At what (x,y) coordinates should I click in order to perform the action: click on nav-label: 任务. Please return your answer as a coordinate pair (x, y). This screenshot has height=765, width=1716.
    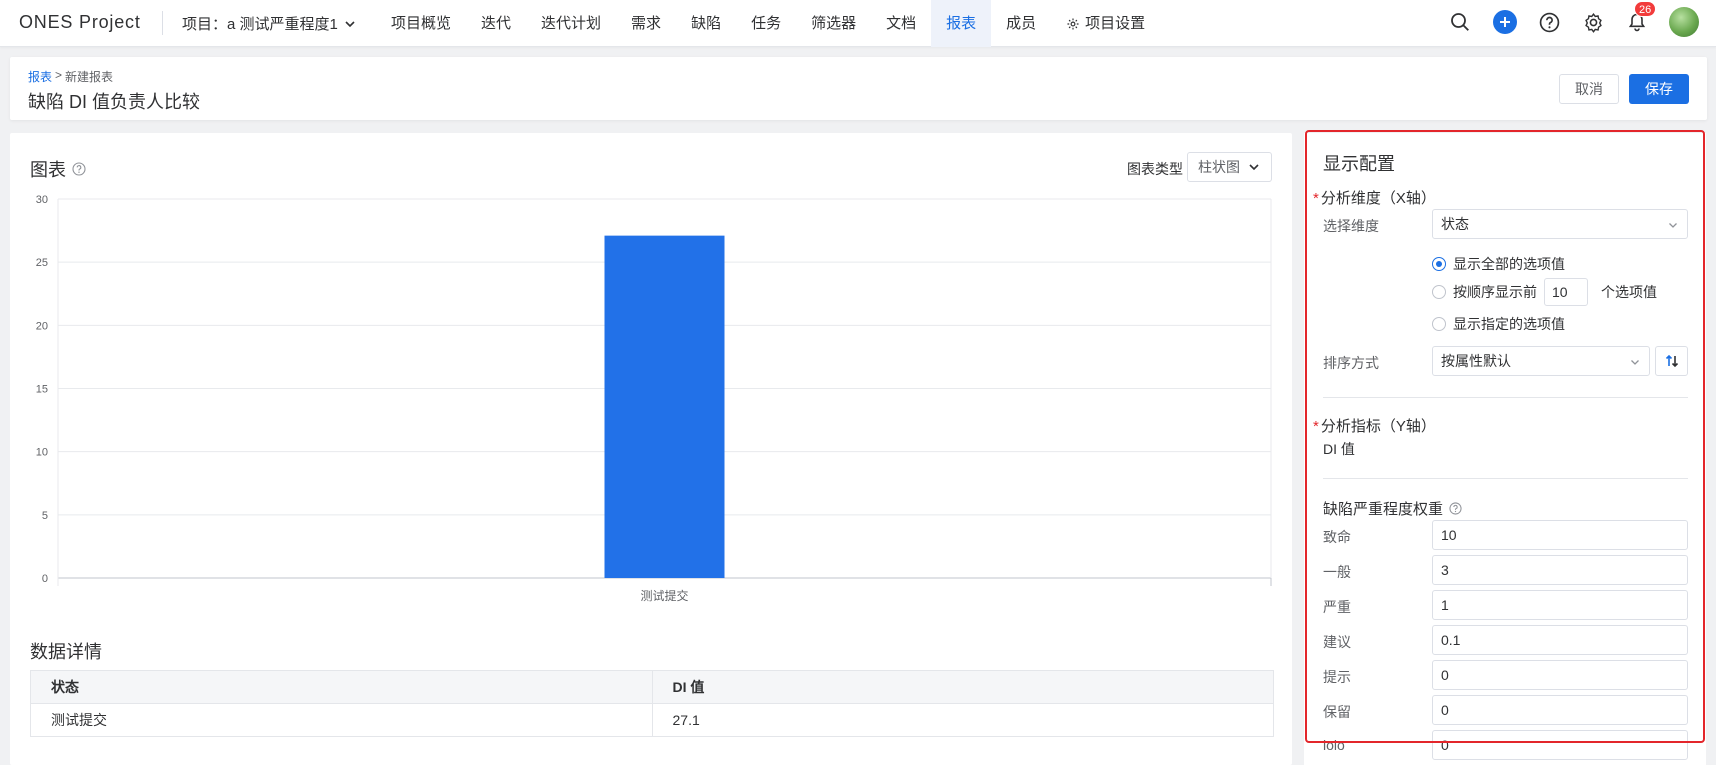
    Looking at the image, I should click on (766, 23).